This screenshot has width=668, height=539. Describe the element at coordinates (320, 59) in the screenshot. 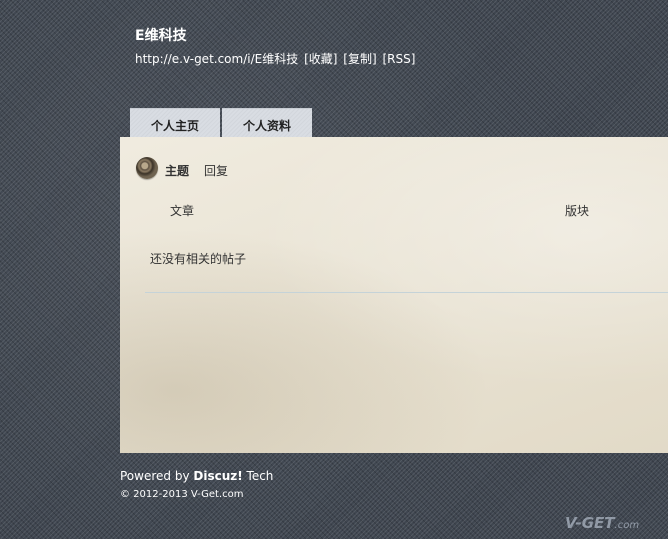

I see `favorite-link: [收藏]` at that location.